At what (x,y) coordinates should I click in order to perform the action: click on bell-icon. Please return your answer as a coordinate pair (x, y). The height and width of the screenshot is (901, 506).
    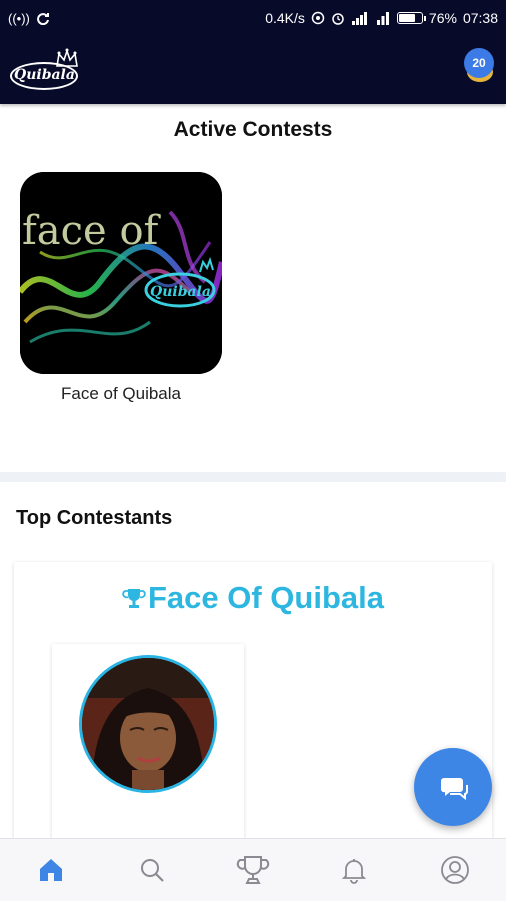
    Looking at the image, I should click on (354, 871).